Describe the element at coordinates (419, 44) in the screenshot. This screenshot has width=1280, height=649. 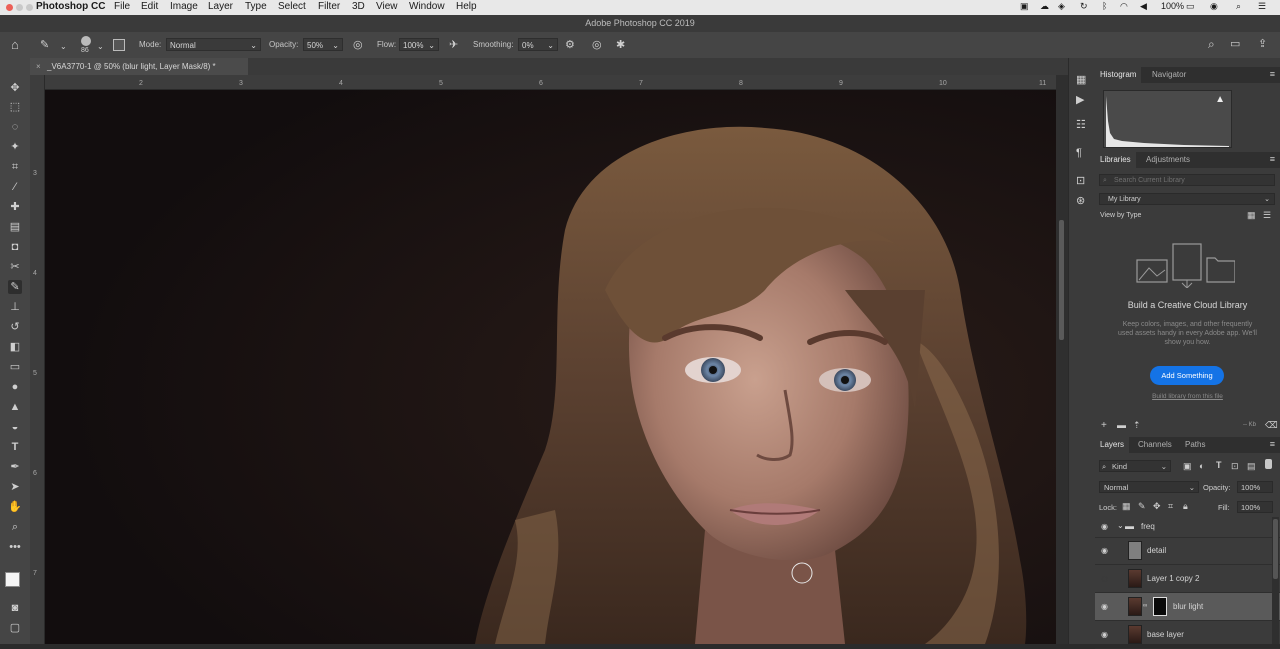
I see `flow-field: 100% ⌄` at that location.